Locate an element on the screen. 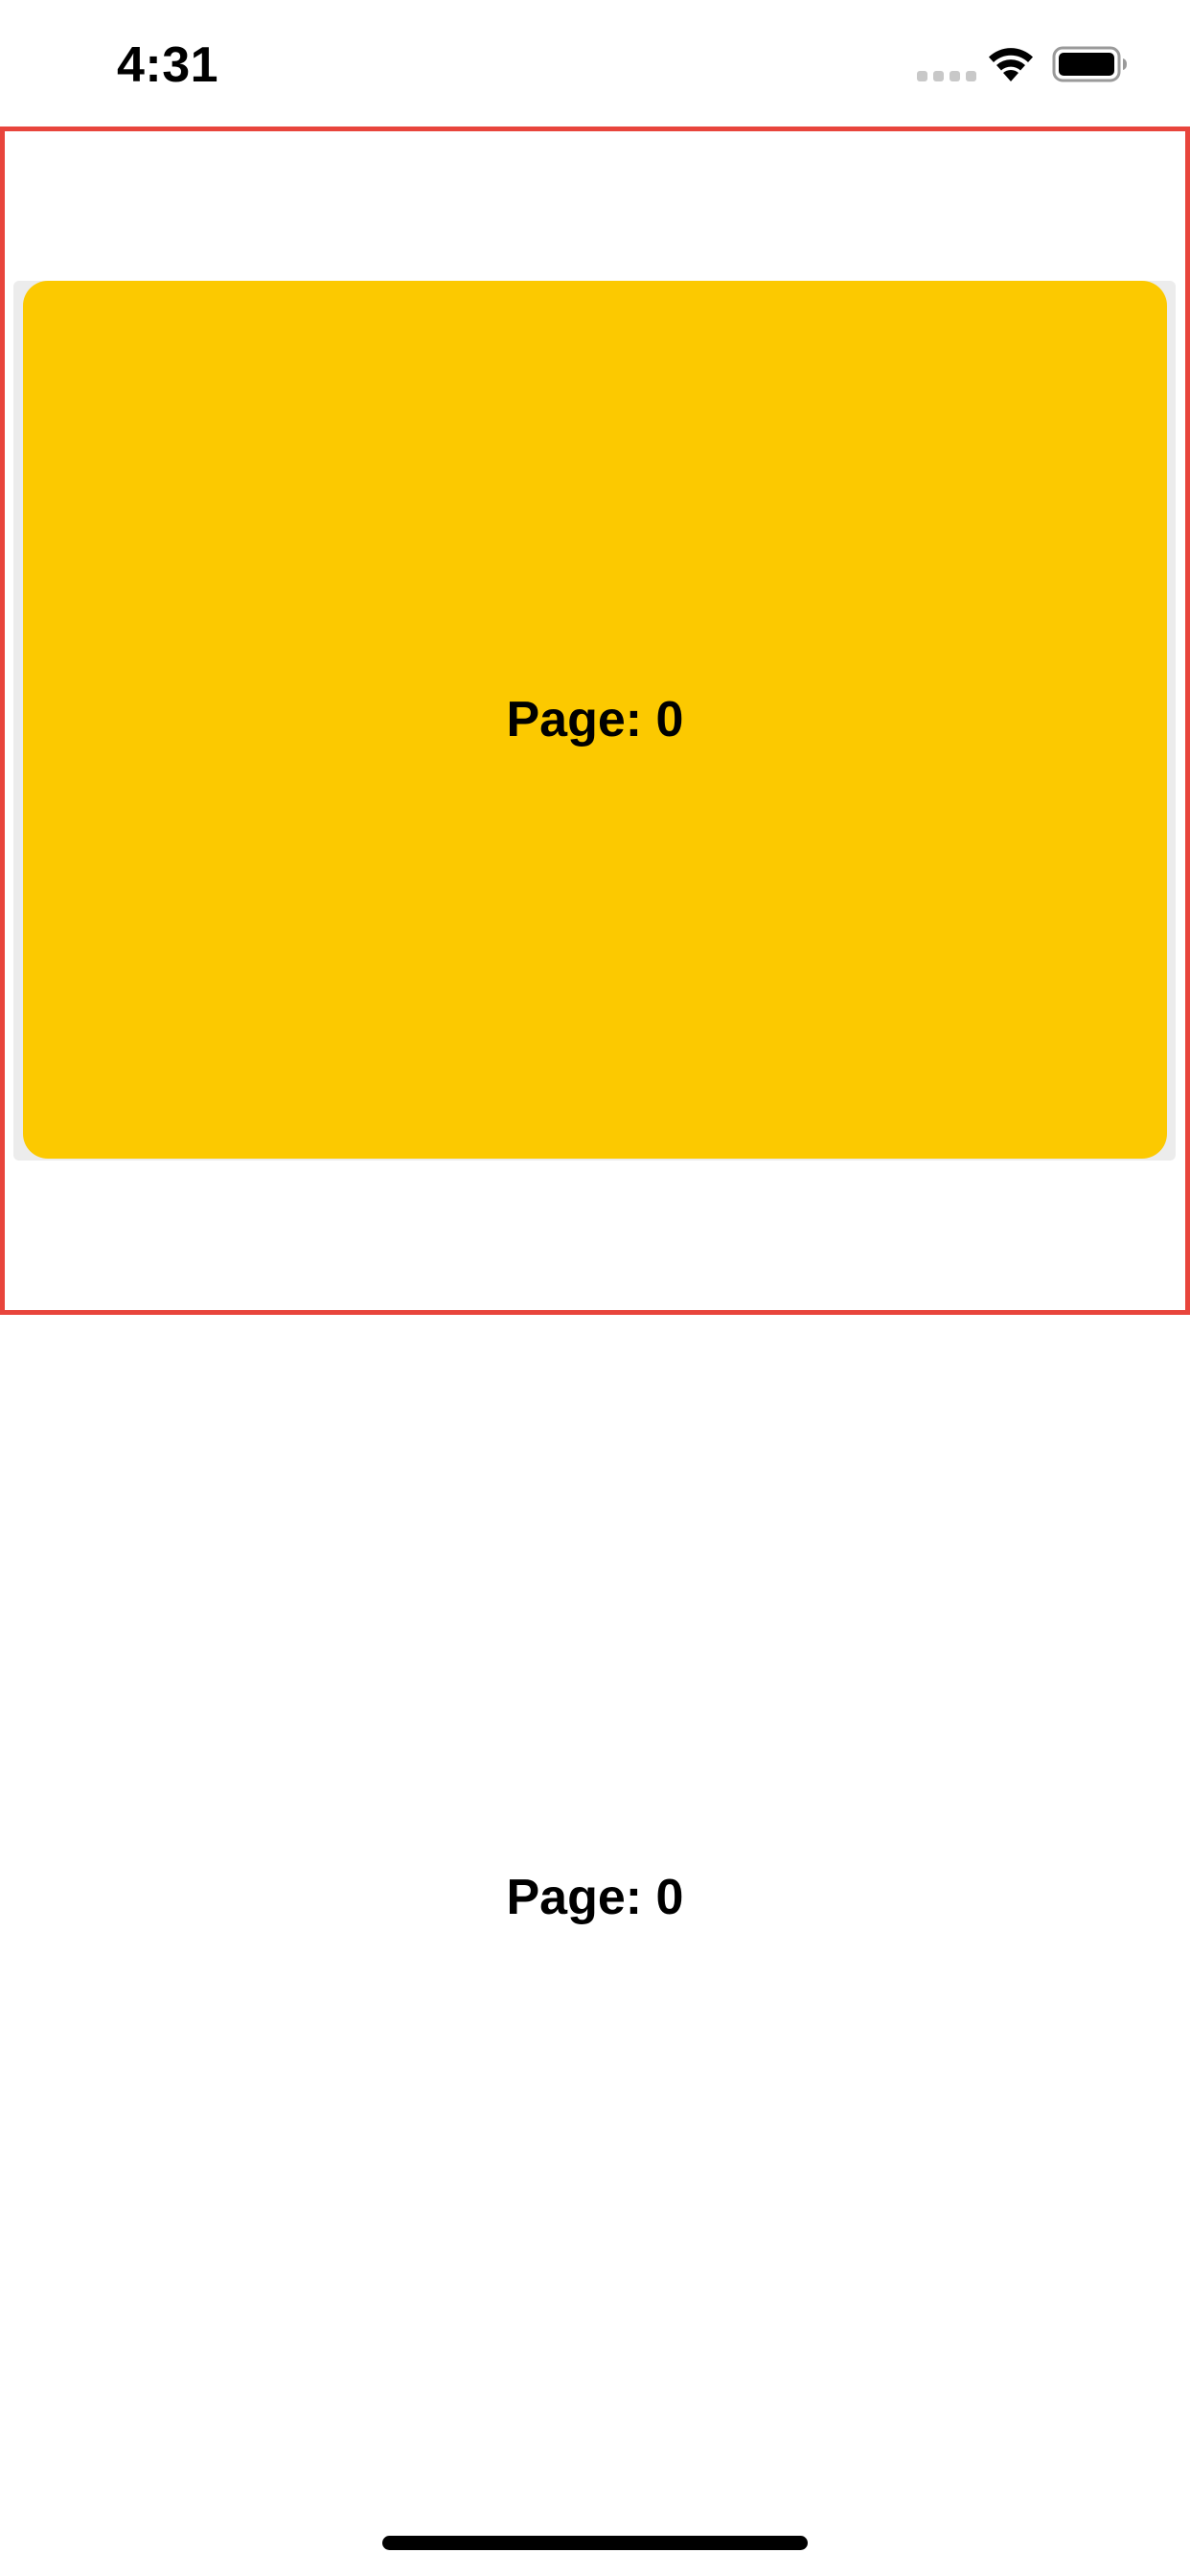  home-indicator is located at coordinates (595, 2543).